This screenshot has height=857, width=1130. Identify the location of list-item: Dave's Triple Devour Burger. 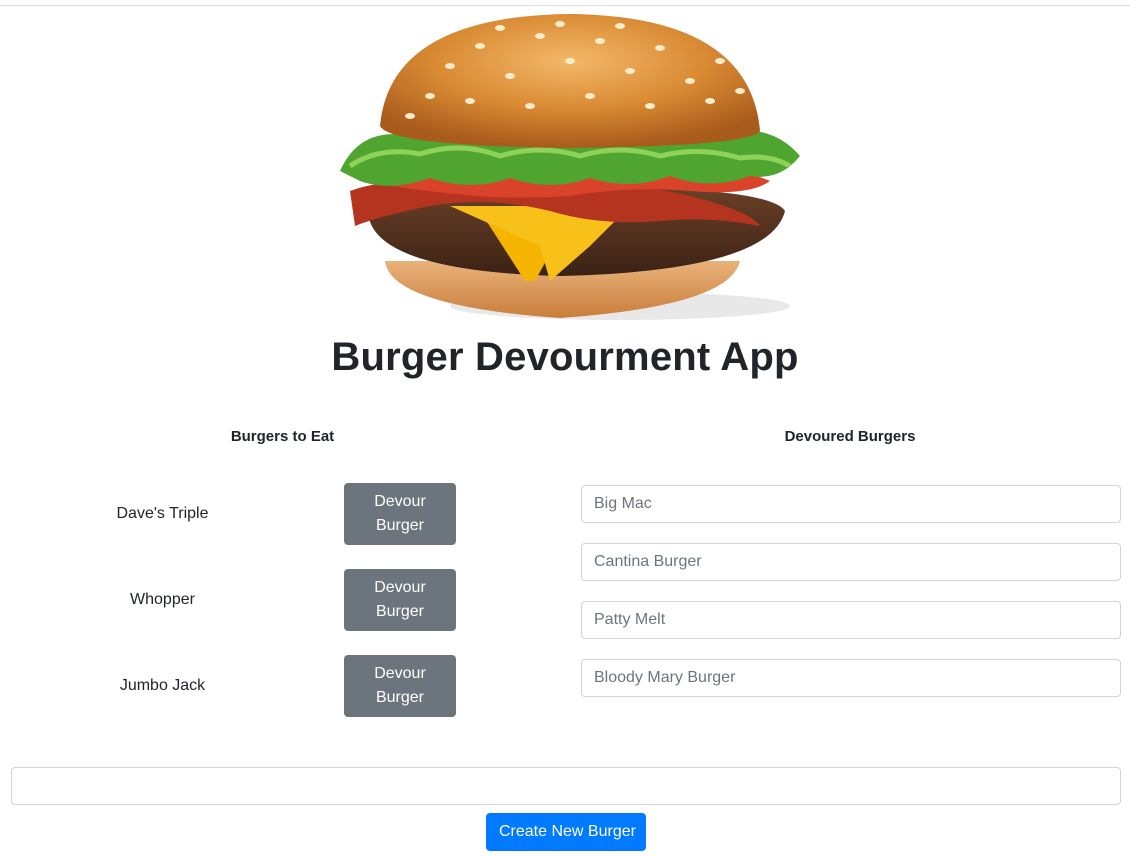
(282, 514).